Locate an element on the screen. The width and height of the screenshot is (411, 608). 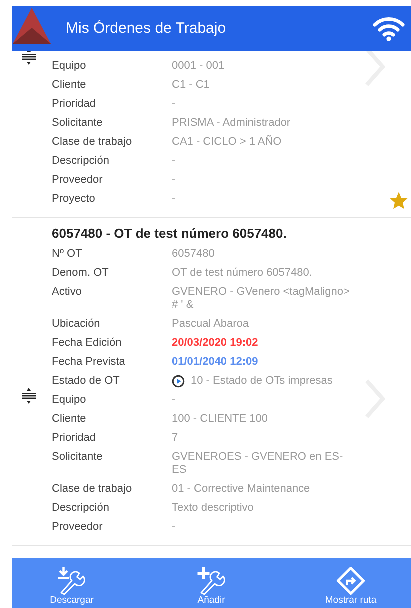
field-value: Texto descriptivo is located at coordinates (213, 508).